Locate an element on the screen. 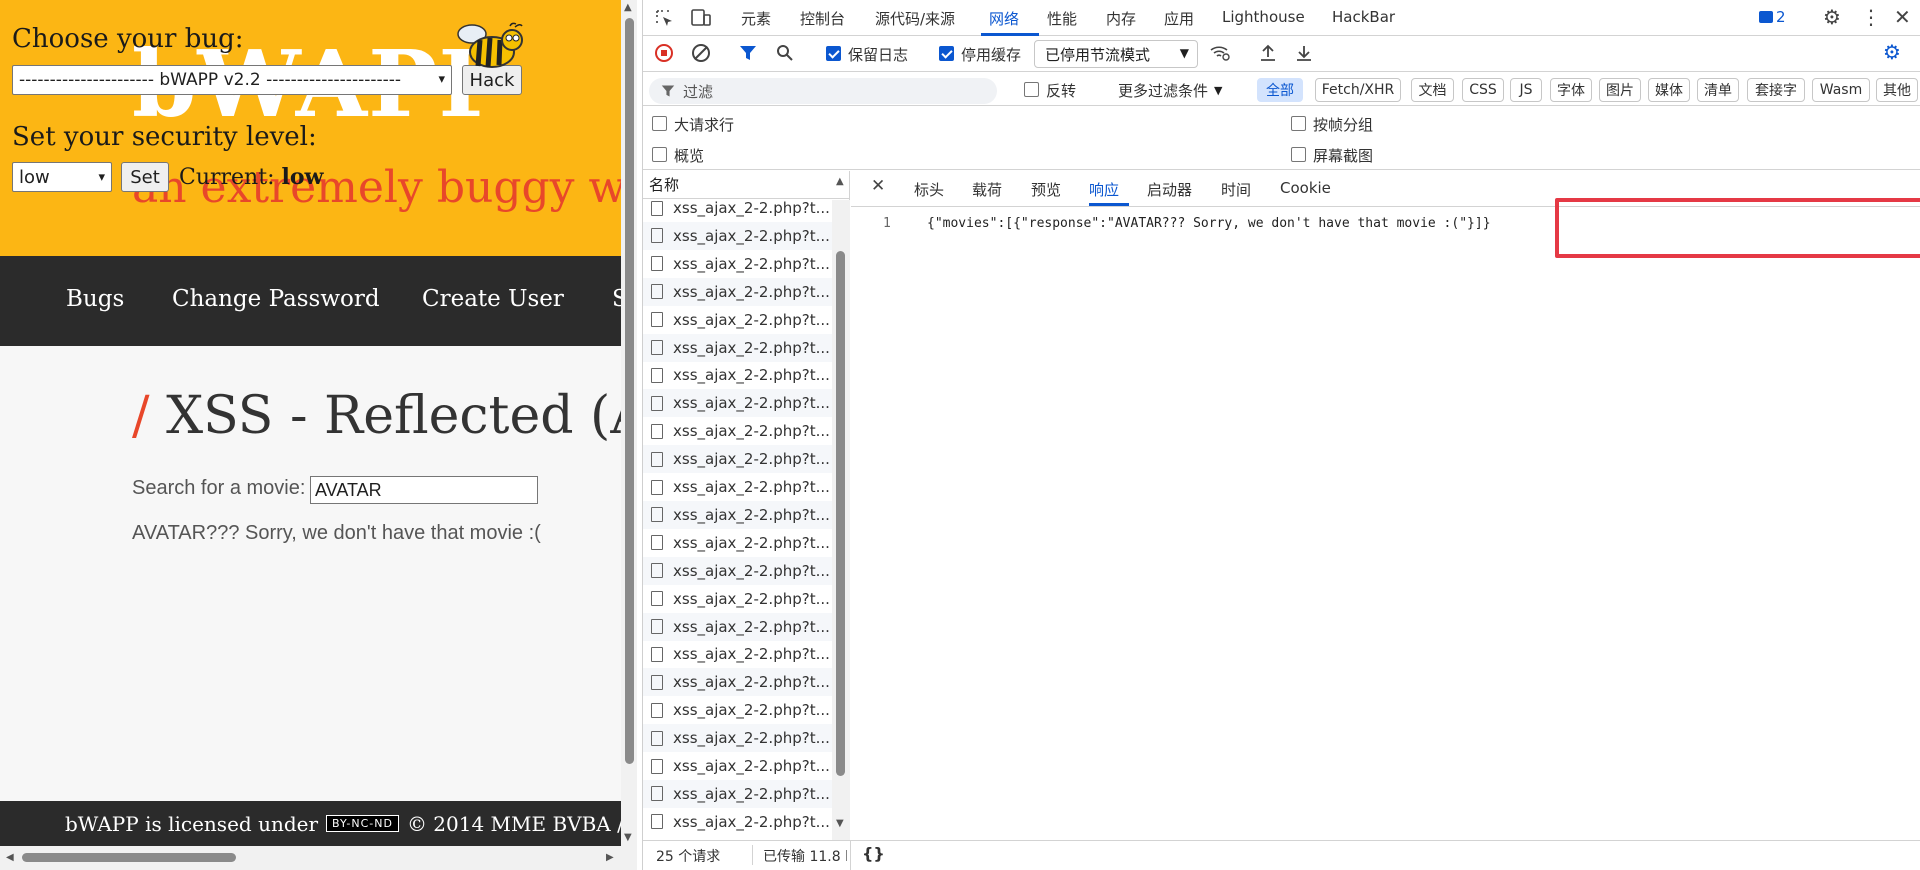  inspect-element-icon is located at coordinates (665, 19).